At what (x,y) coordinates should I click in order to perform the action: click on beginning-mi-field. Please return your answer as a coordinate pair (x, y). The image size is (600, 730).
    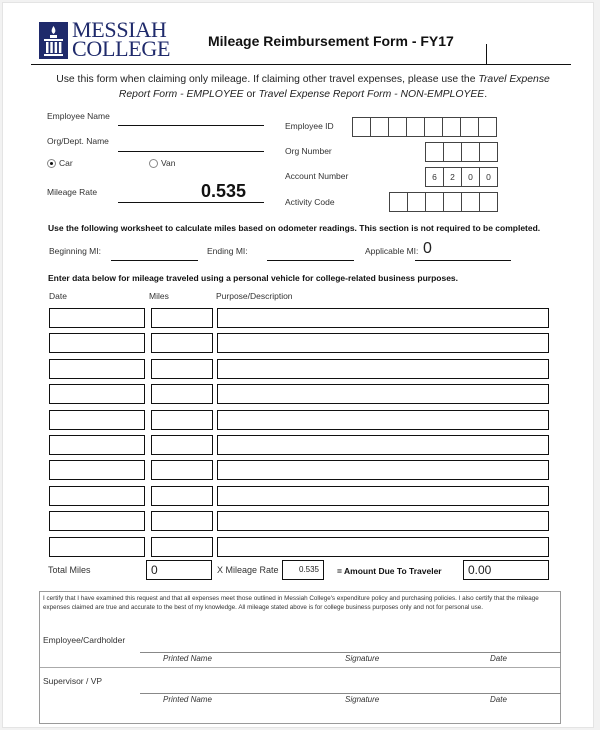
    Looking at the image, I should click on (154, 254).